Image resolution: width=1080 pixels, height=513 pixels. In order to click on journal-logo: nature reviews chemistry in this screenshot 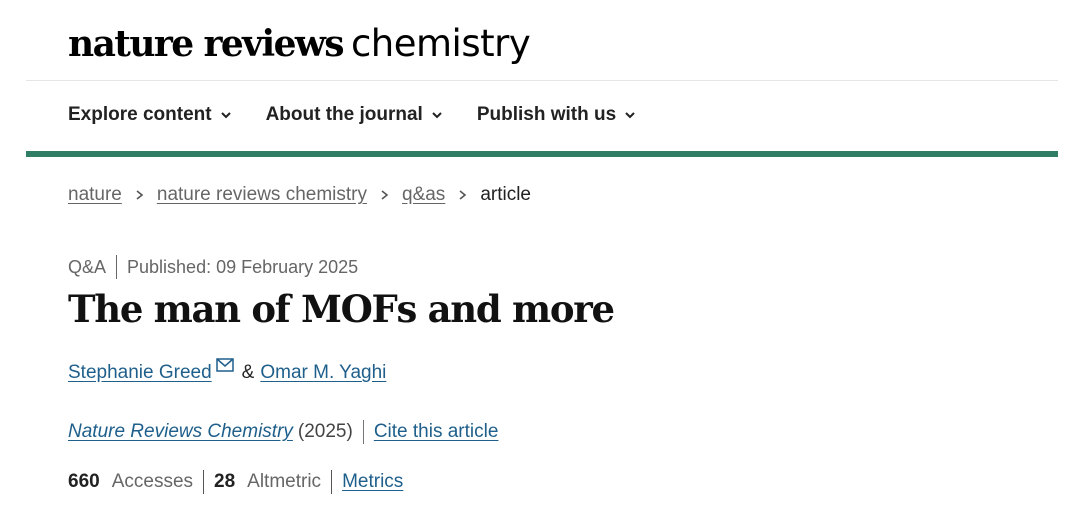, I will do `click(299, 43)`.